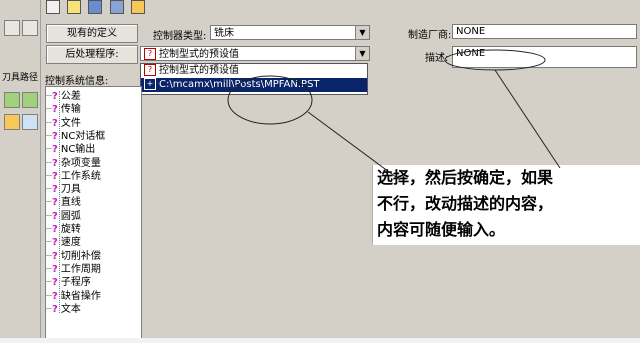 This screenshot has width=640, height=343. Describe the element at coordinates (320, 340) in the screenshot. I see `bottom-strip` at that location.